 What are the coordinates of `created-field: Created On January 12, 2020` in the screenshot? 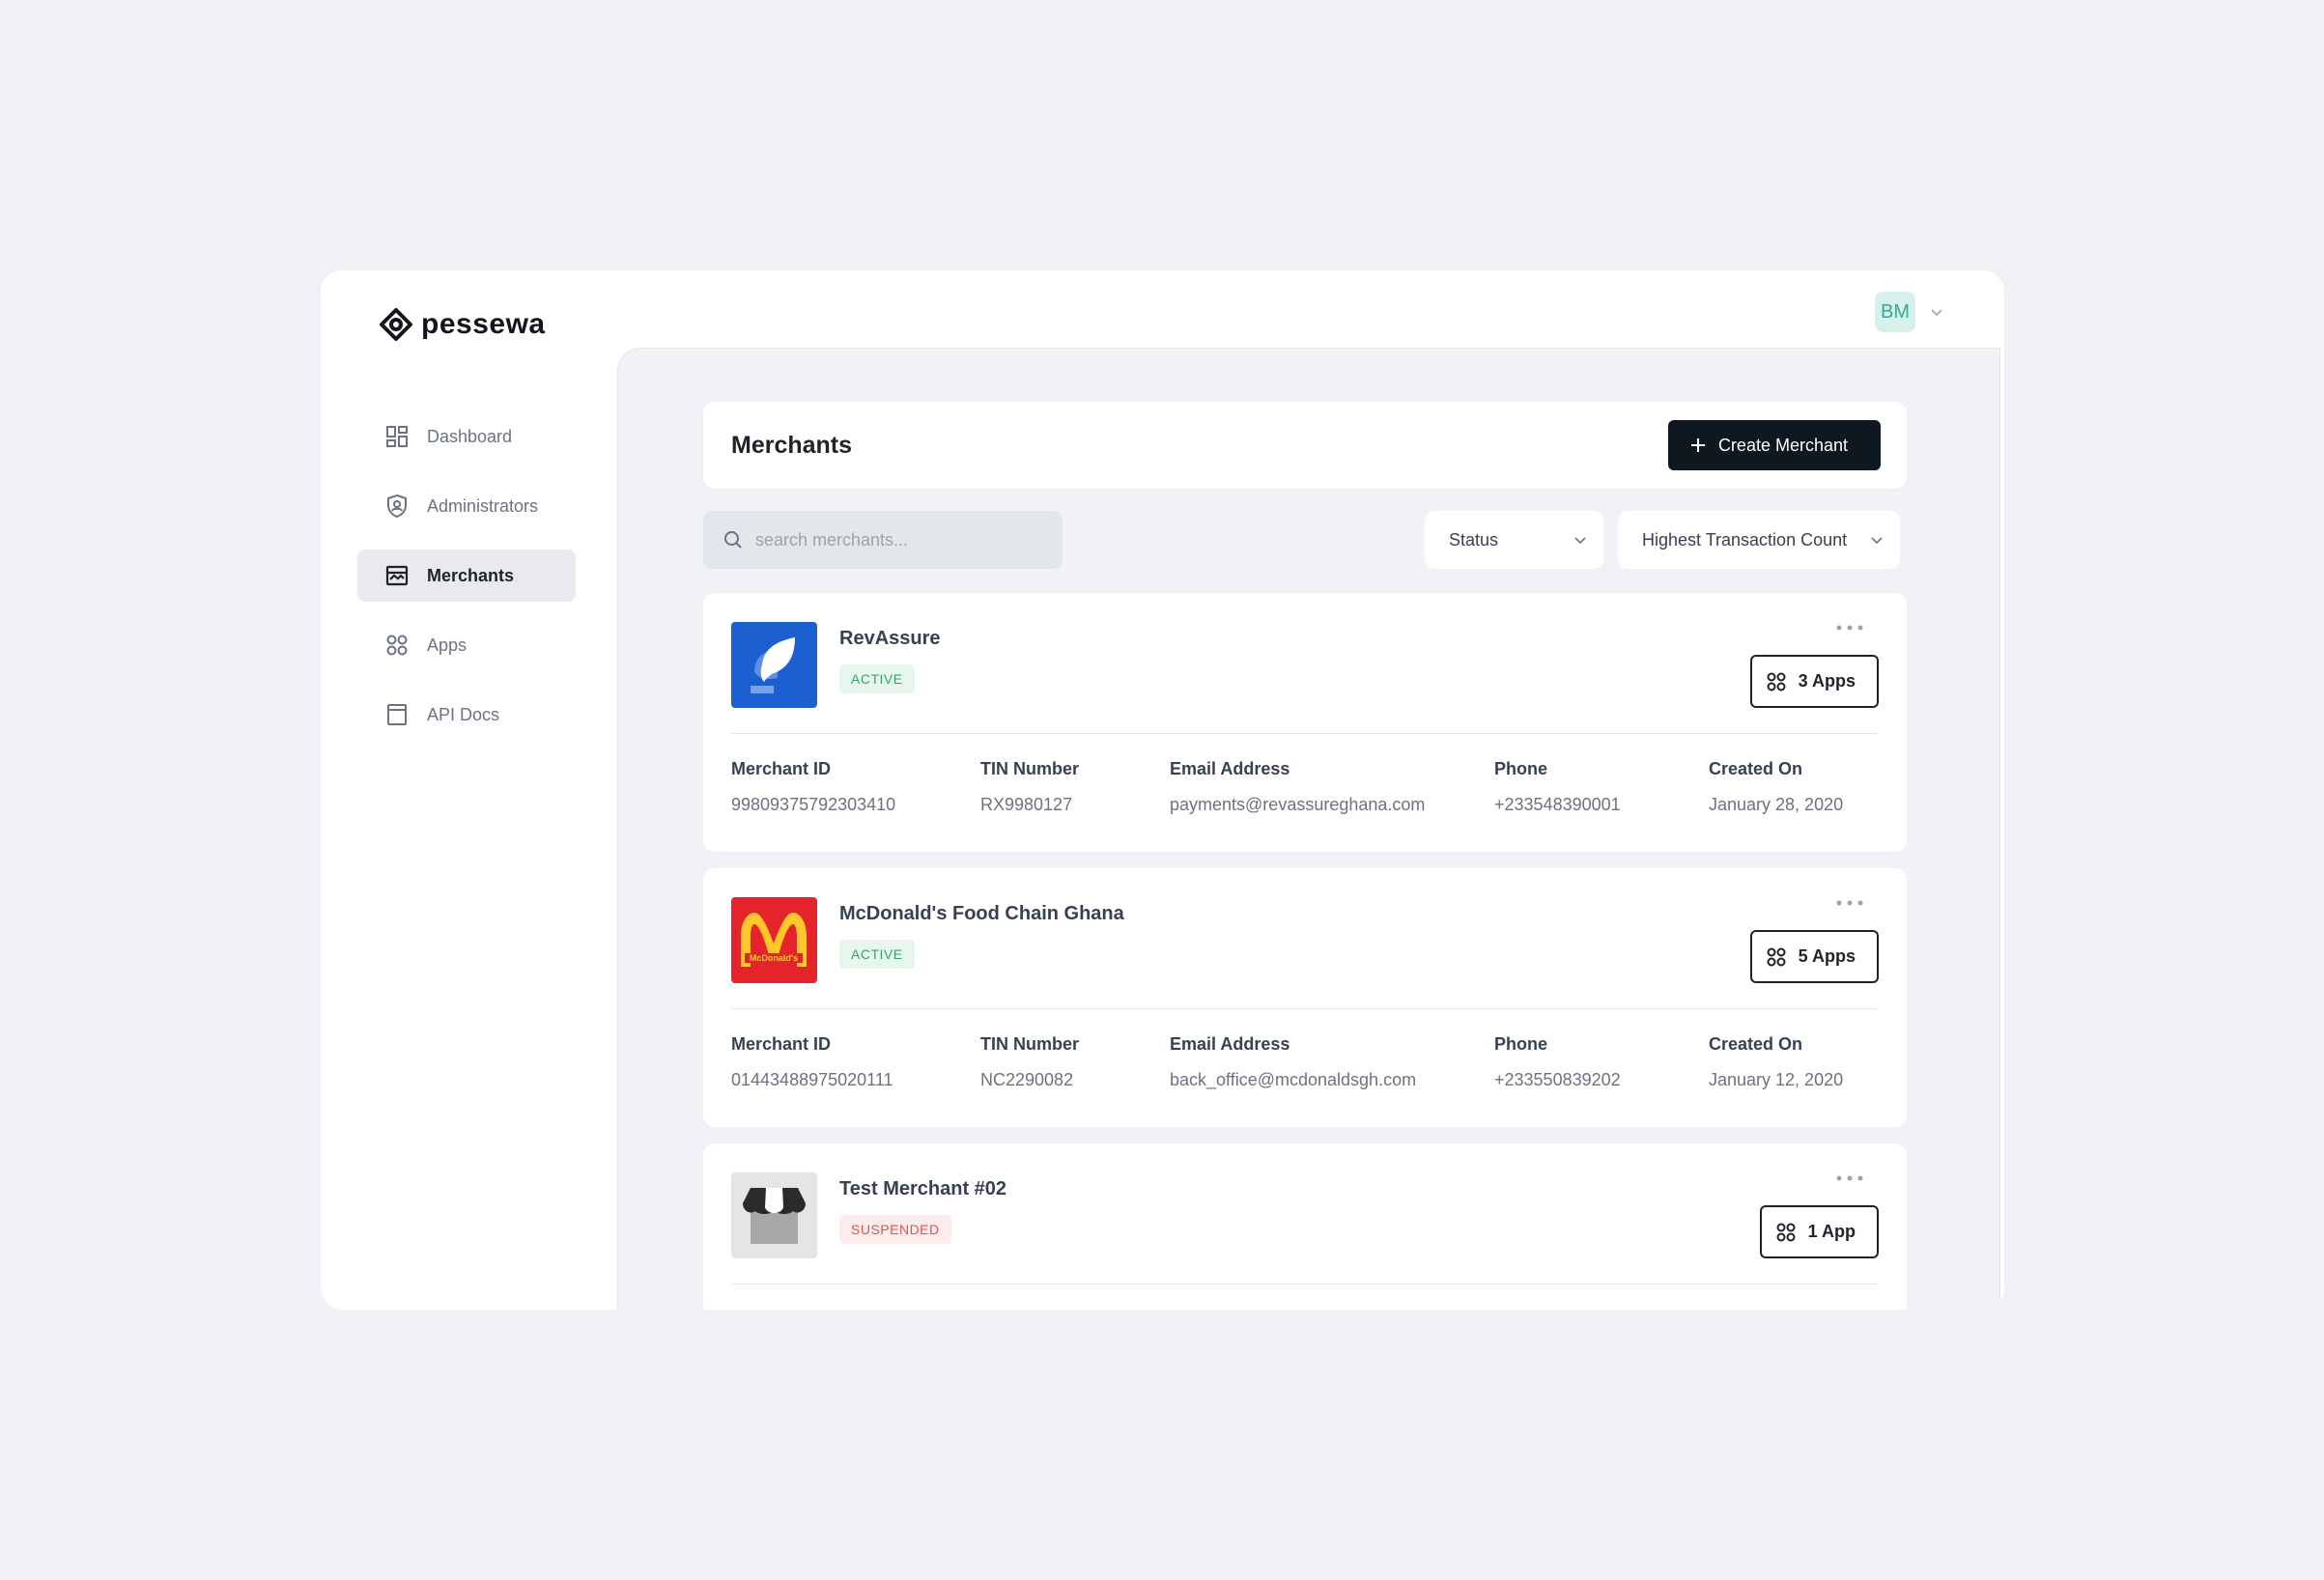 It's located at (1776, 1062).